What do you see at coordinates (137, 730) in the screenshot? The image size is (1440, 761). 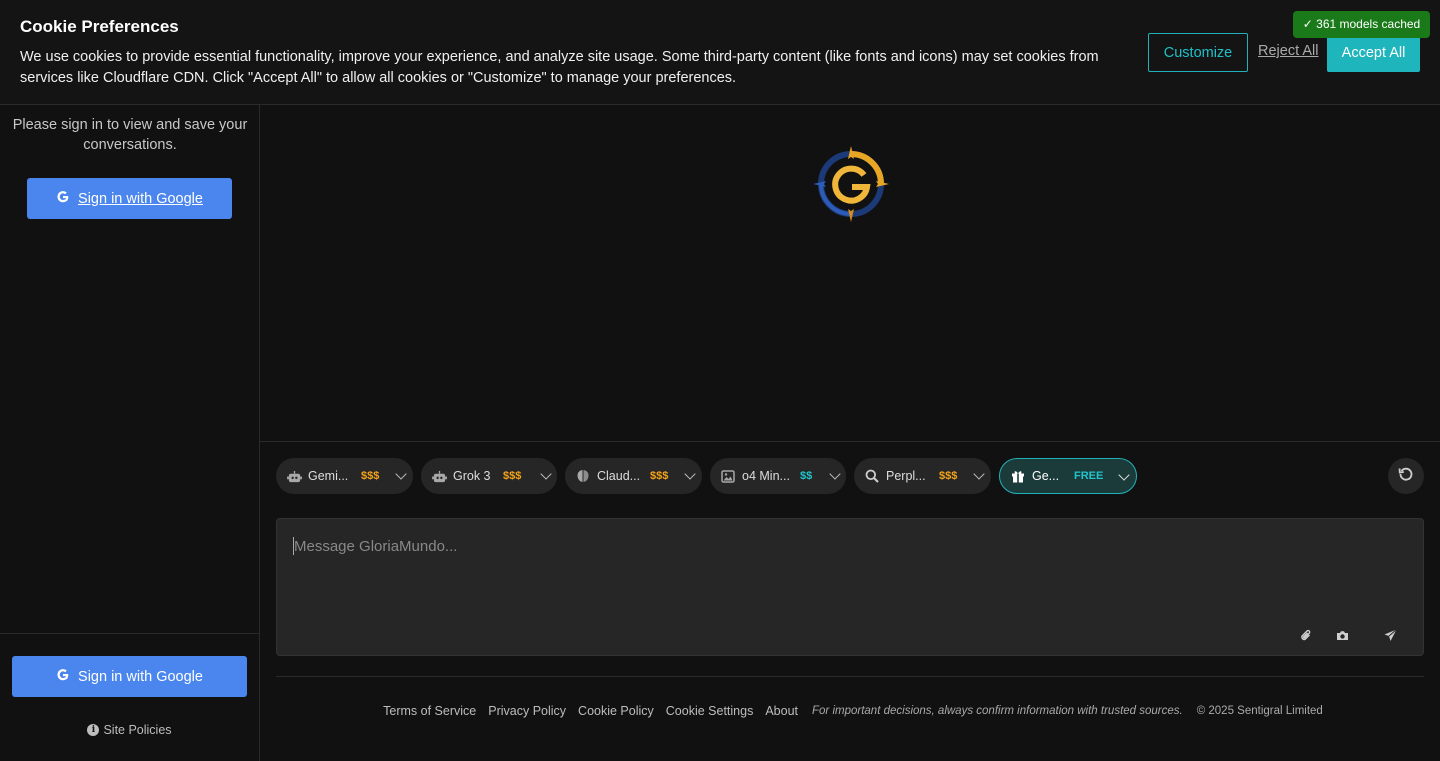 I see `site-policies-label: Site Policies` at bounding box center [137, 730].